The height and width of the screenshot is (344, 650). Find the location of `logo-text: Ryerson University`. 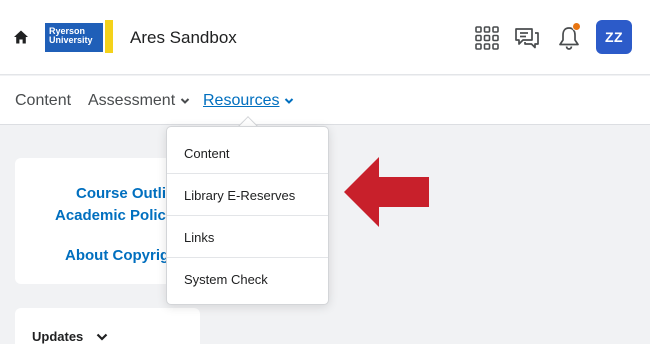

logo-text: Ryerson University is located at coordinates (76, 36).